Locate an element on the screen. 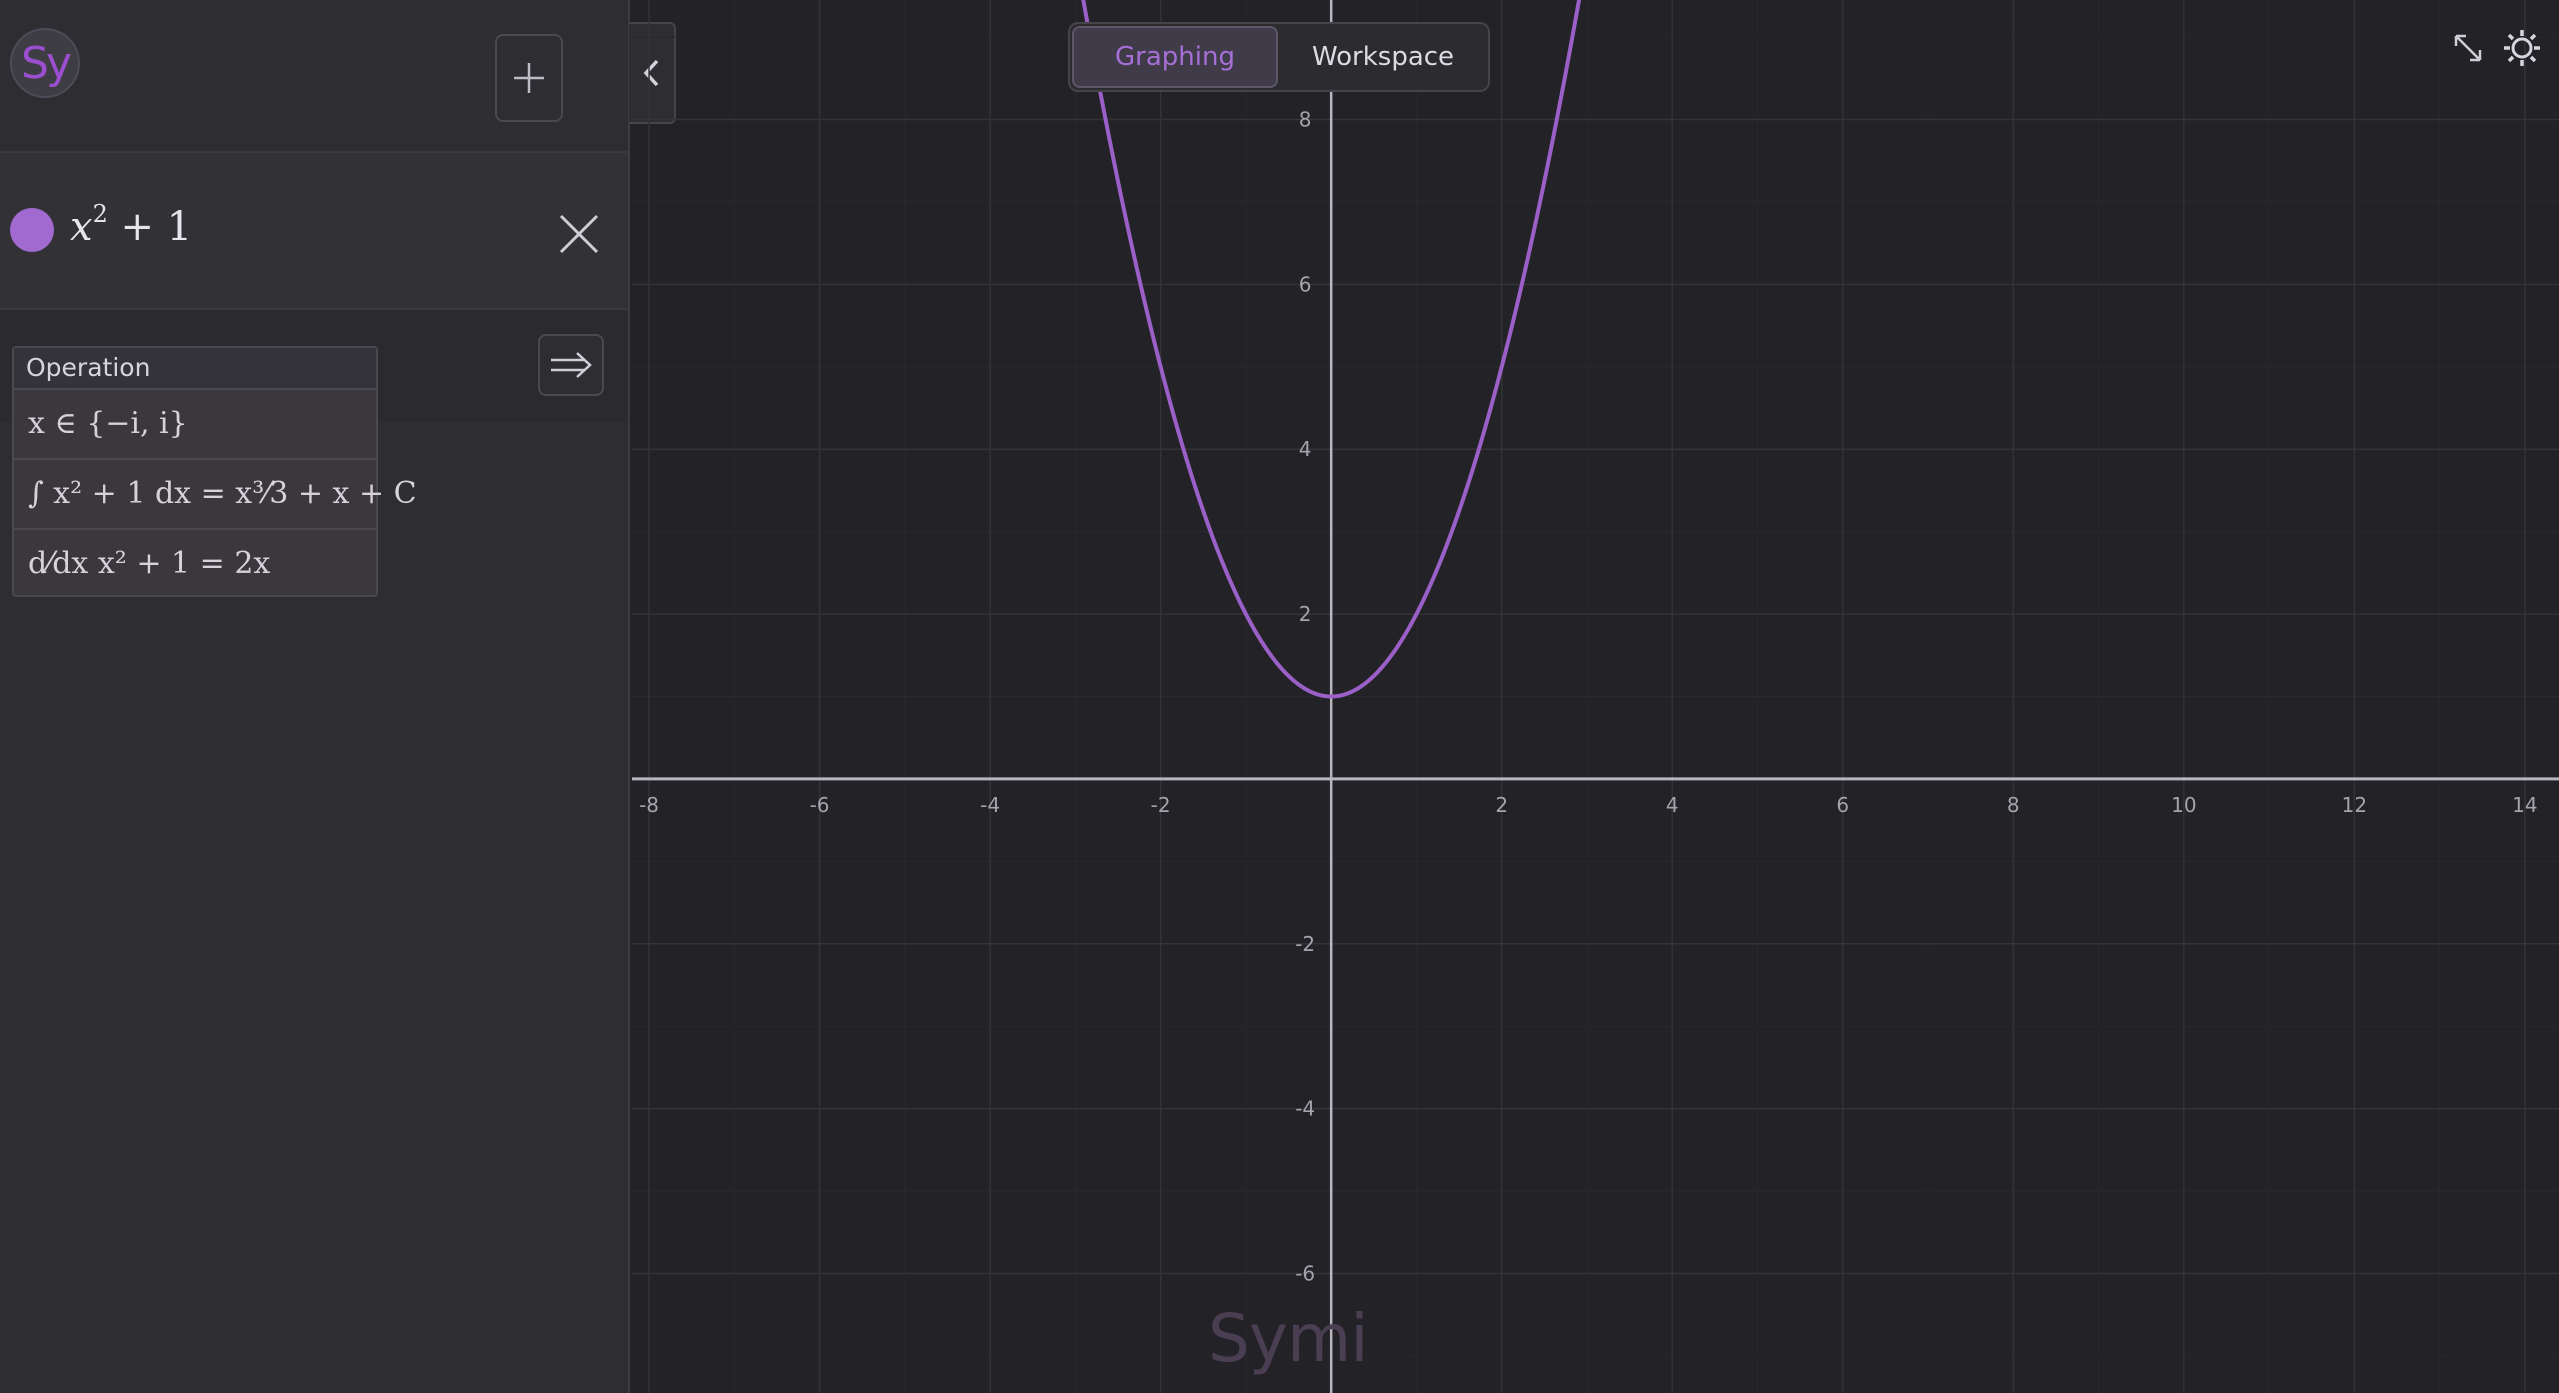 This screenshot has height=1393, width=2559. expression-exponent: 2 is located at coordinates (100, 214).